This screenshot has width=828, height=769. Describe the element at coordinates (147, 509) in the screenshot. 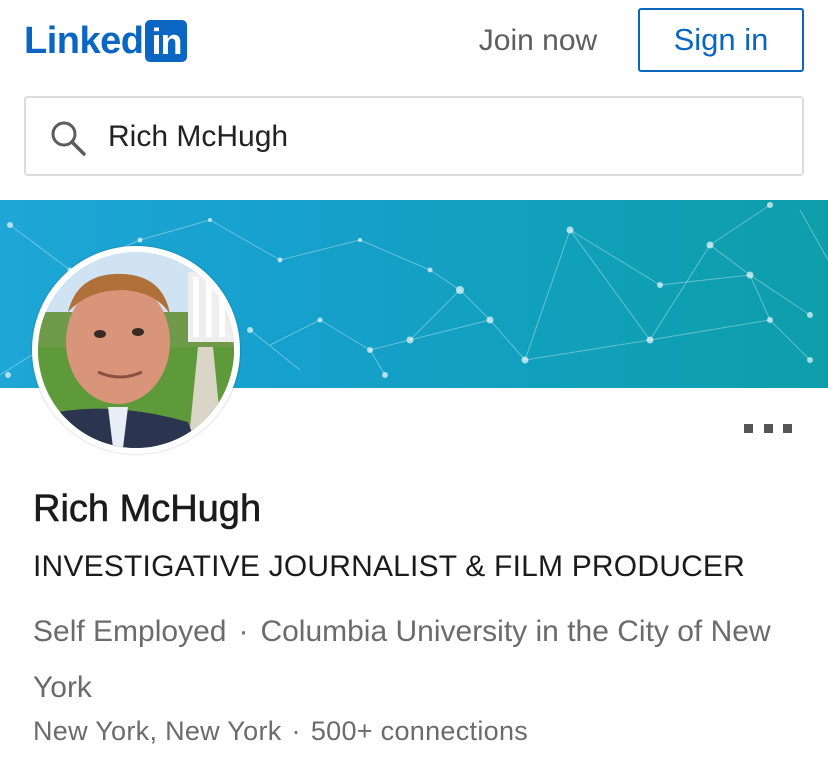

I see `profile-name: Rich McHugh` at that location.